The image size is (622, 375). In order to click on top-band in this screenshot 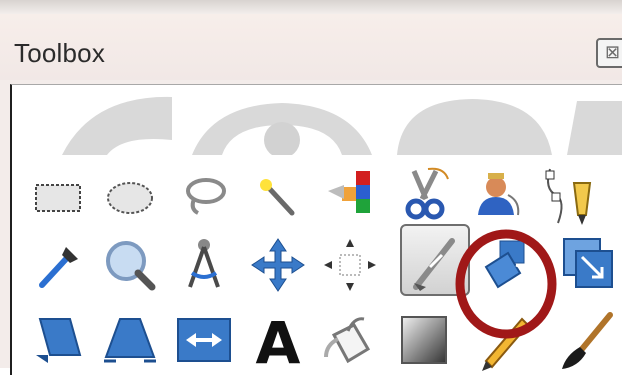, I will do `click(311, 7)`.